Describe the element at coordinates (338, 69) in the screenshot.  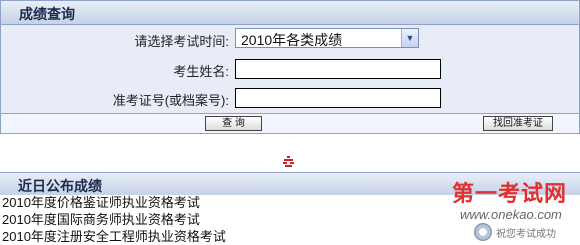
I see `name-input` at that location.